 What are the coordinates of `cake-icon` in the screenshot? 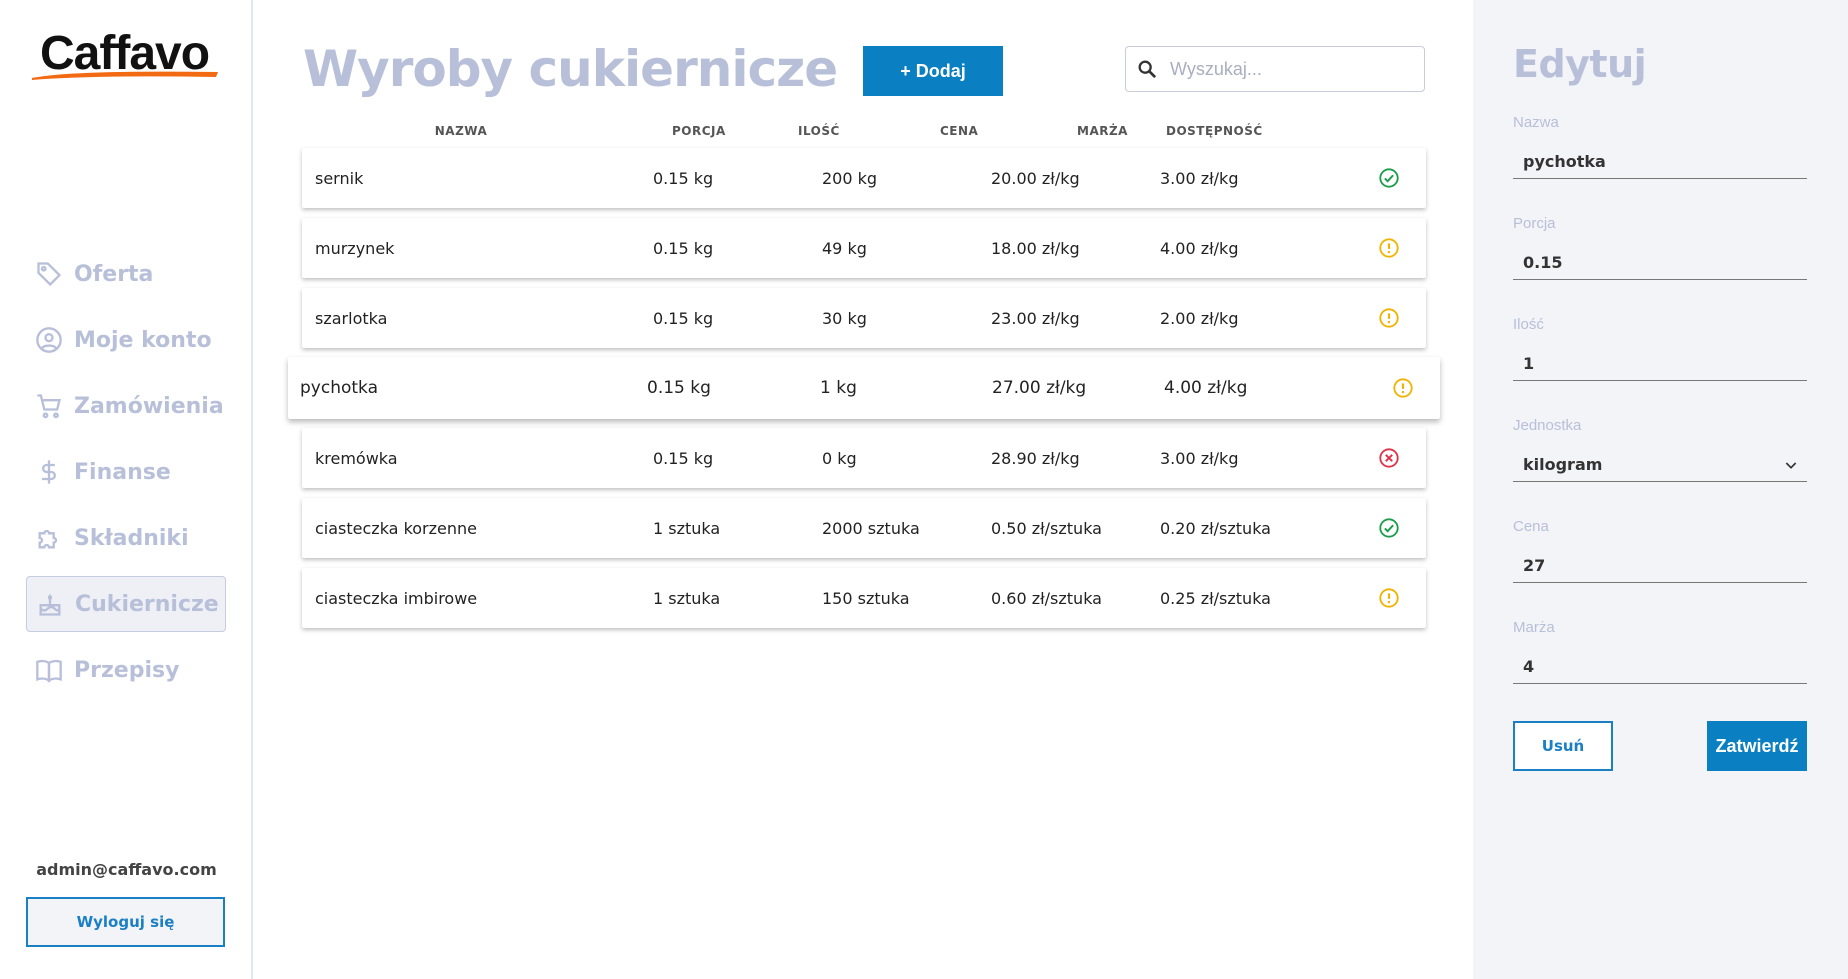 It's located at (50, 604).